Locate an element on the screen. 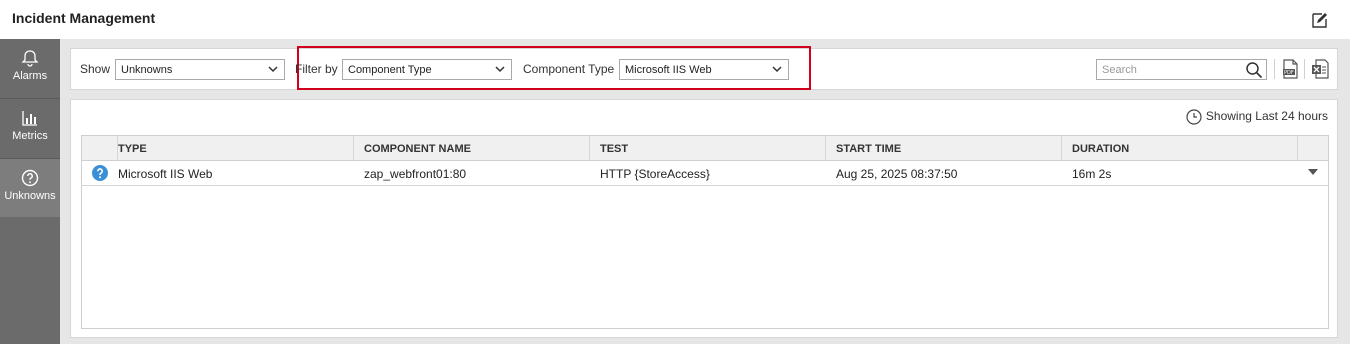 This screenshot has height=344, width=1350. show-select-value: Unknowns is located at coordinates (147, 70).